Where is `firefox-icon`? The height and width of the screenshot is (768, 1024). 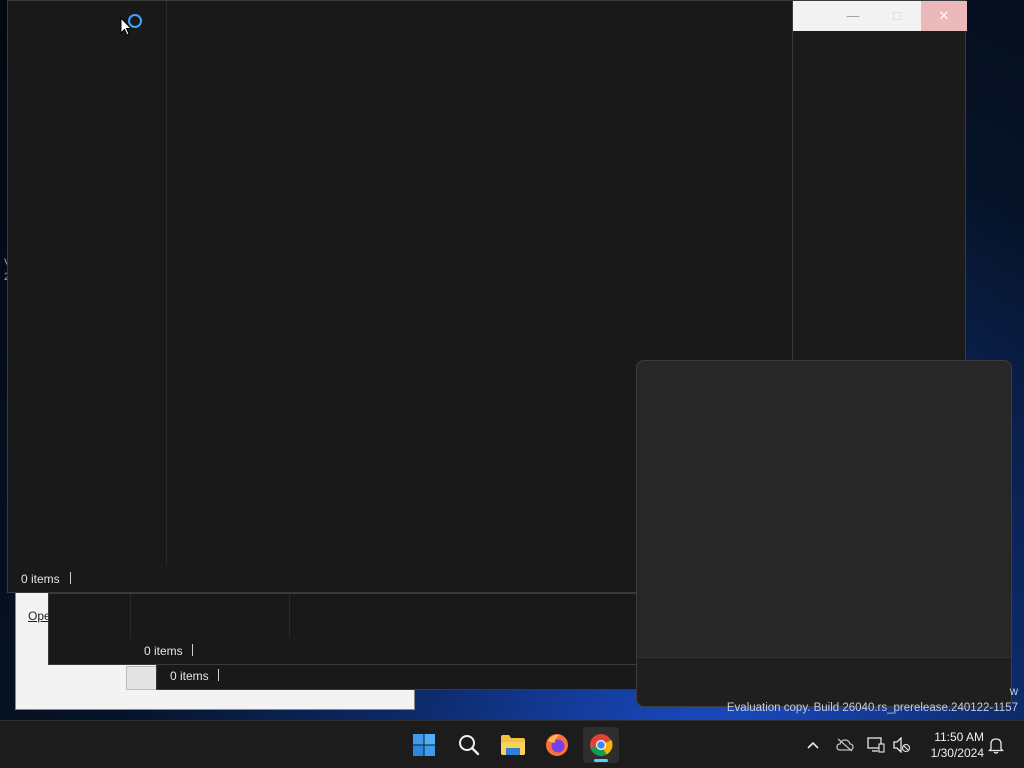 firefox-icon is located at coordinates (557, 745).